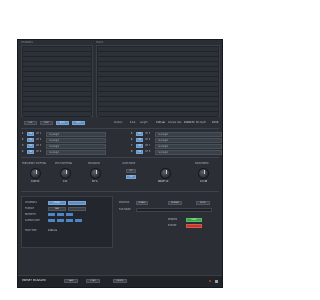 This screenshot has width=320, height=300. Describe the element at coordinates (57, 81) in the screenshot. I see `channel-list-panel` at that location.